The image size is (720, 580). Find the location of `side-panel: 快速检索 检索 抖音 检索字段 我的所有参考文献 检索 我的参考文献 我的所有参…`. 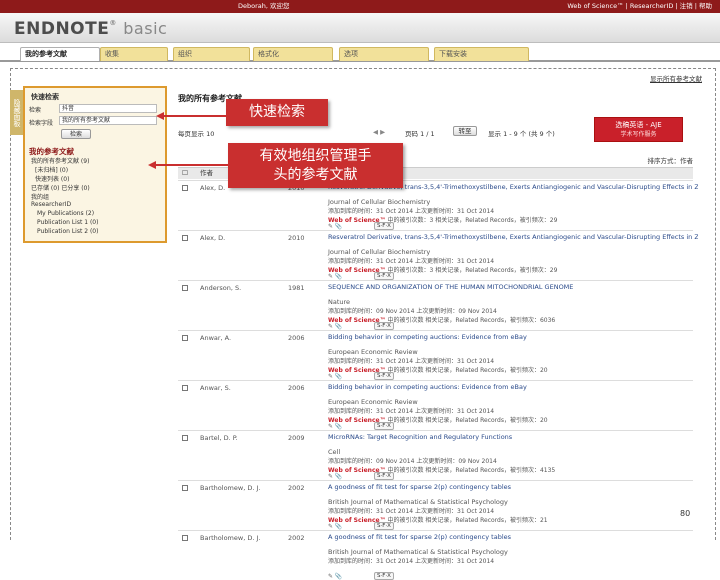

side-panel: 快速检索 检索 抖音 检索字段 我的所有参考文献 检索 我的参考文献 我的所有参… is located at coordinates (95, 164).